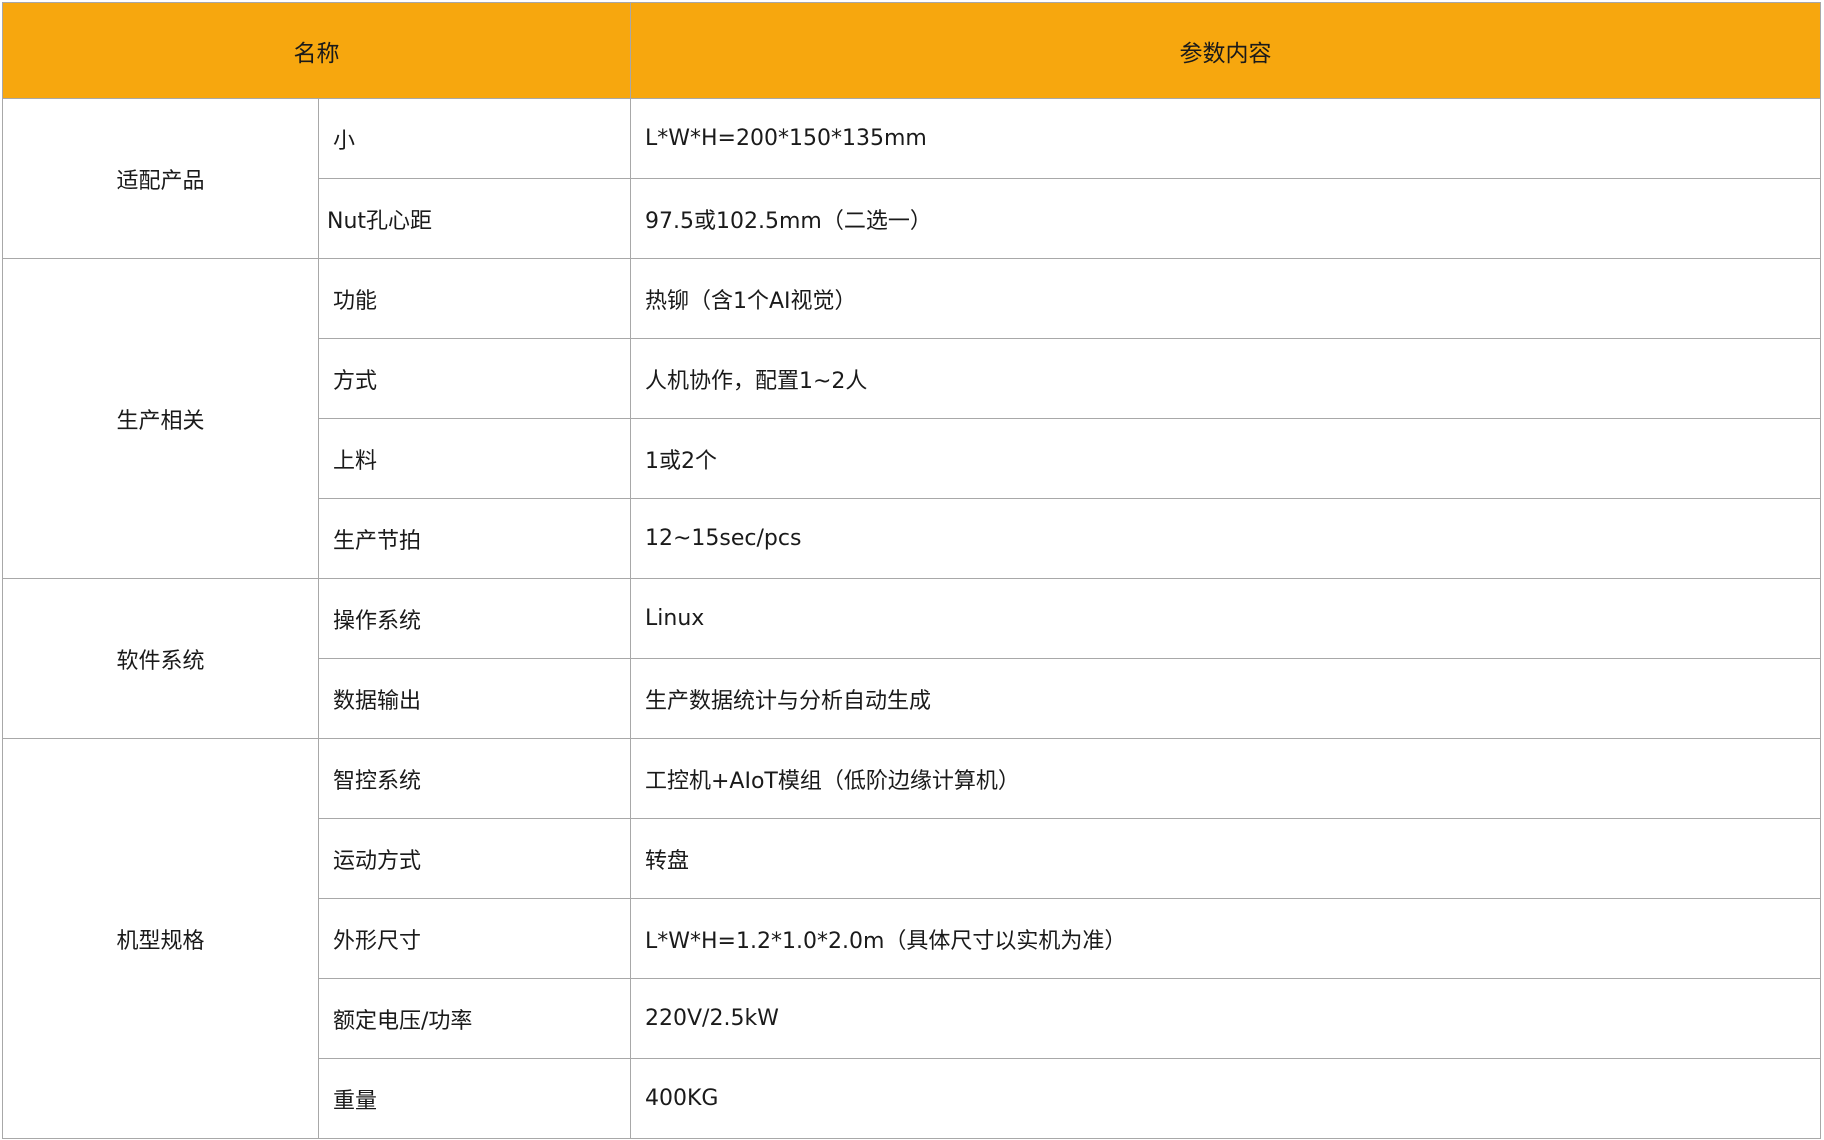 The width and height of the screenshot is (1824, 1140). What do you see at coordinates (474, 1098) in the screenshot?
I see `item-label: 重量` at bounding box center [474, 1098].